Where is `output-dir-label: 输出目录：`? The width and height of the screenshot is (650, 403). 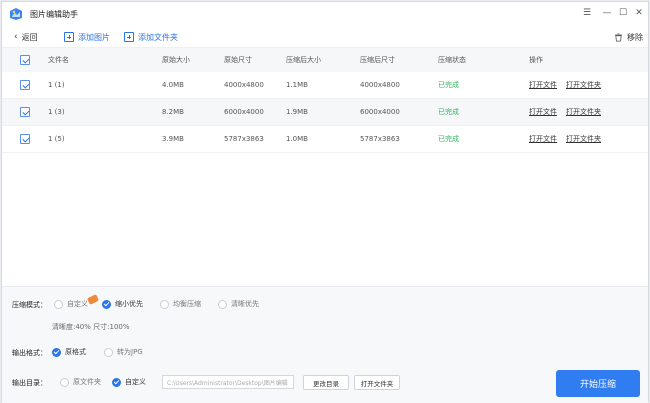
output-dir-label: 输出目录： is located at coordinates (29, 383).